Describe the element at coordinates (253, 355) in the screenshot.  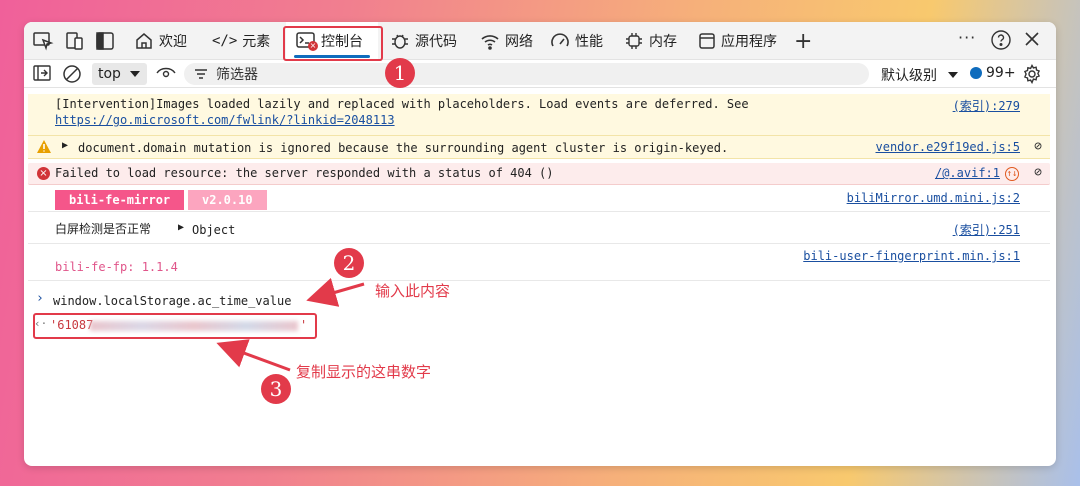
I see `arrow-to-result` at that location.